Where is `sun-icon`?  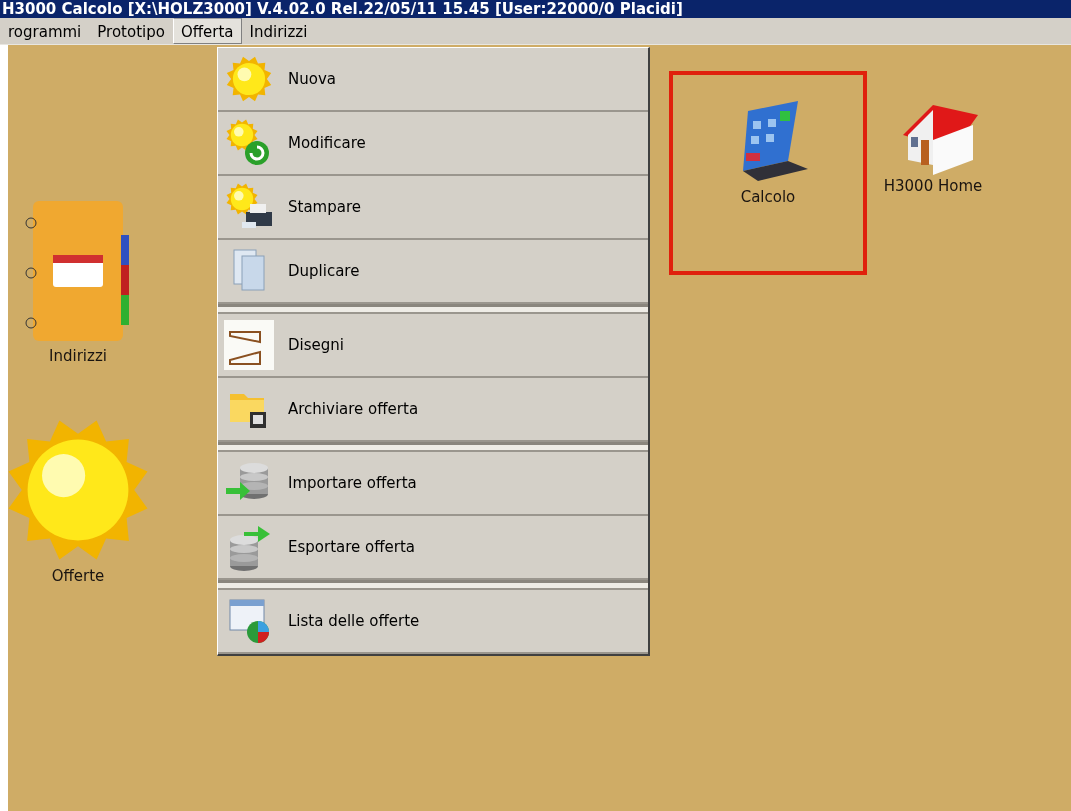
sun-icon is located at coordinates (249, 79).